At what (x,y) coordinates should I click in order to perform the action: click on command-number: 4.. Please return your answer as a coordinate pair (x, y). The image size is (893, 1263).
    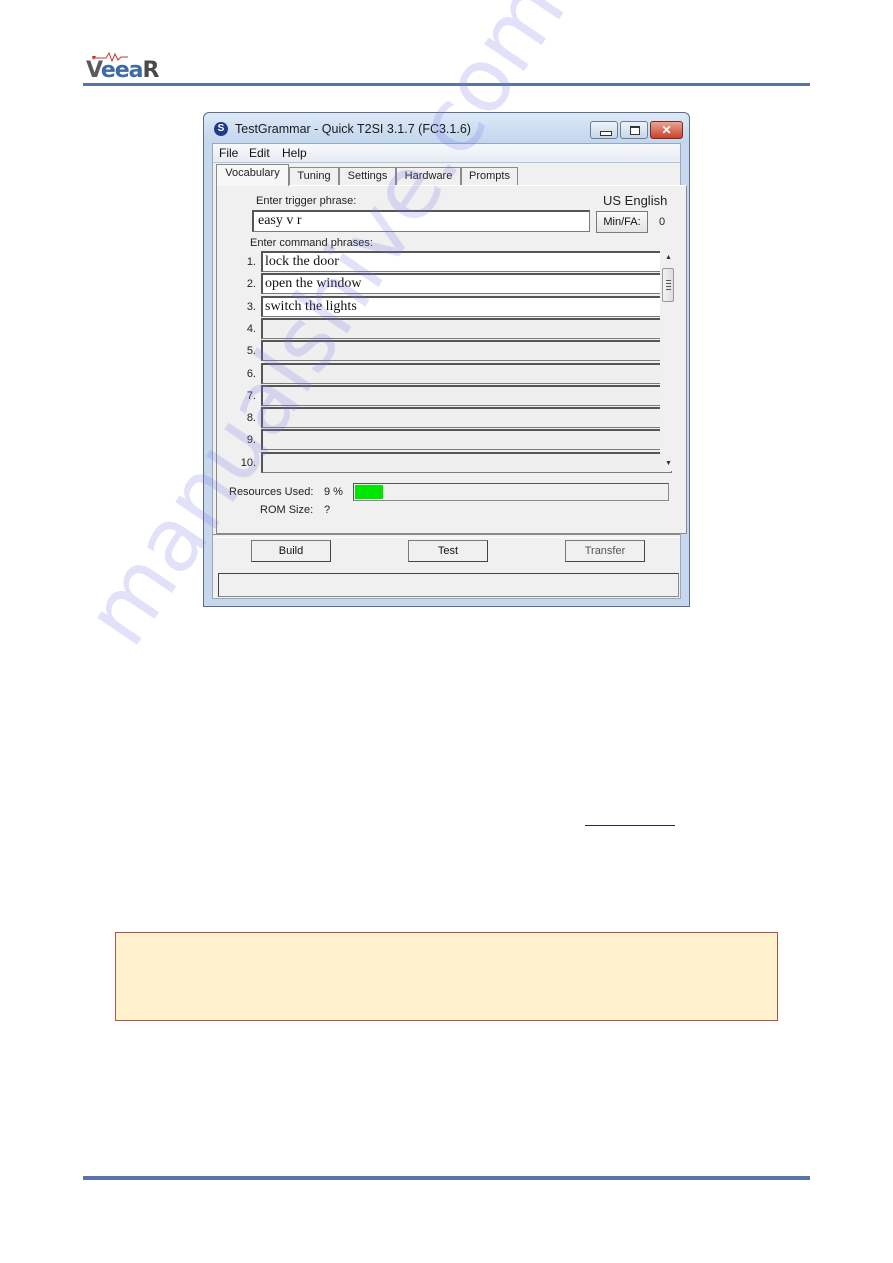
    Looking at the image, I should click on (251, 328).